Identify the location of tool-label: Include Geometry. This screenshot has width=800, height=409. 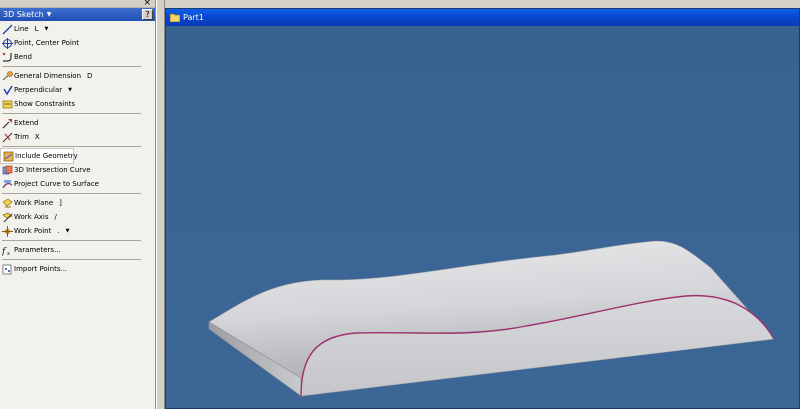
(46, 156).